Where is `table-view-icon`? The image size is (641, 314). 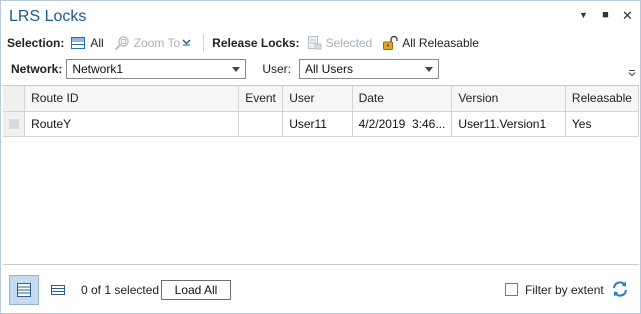 table-view-icon is located at coordinates (24, 290).